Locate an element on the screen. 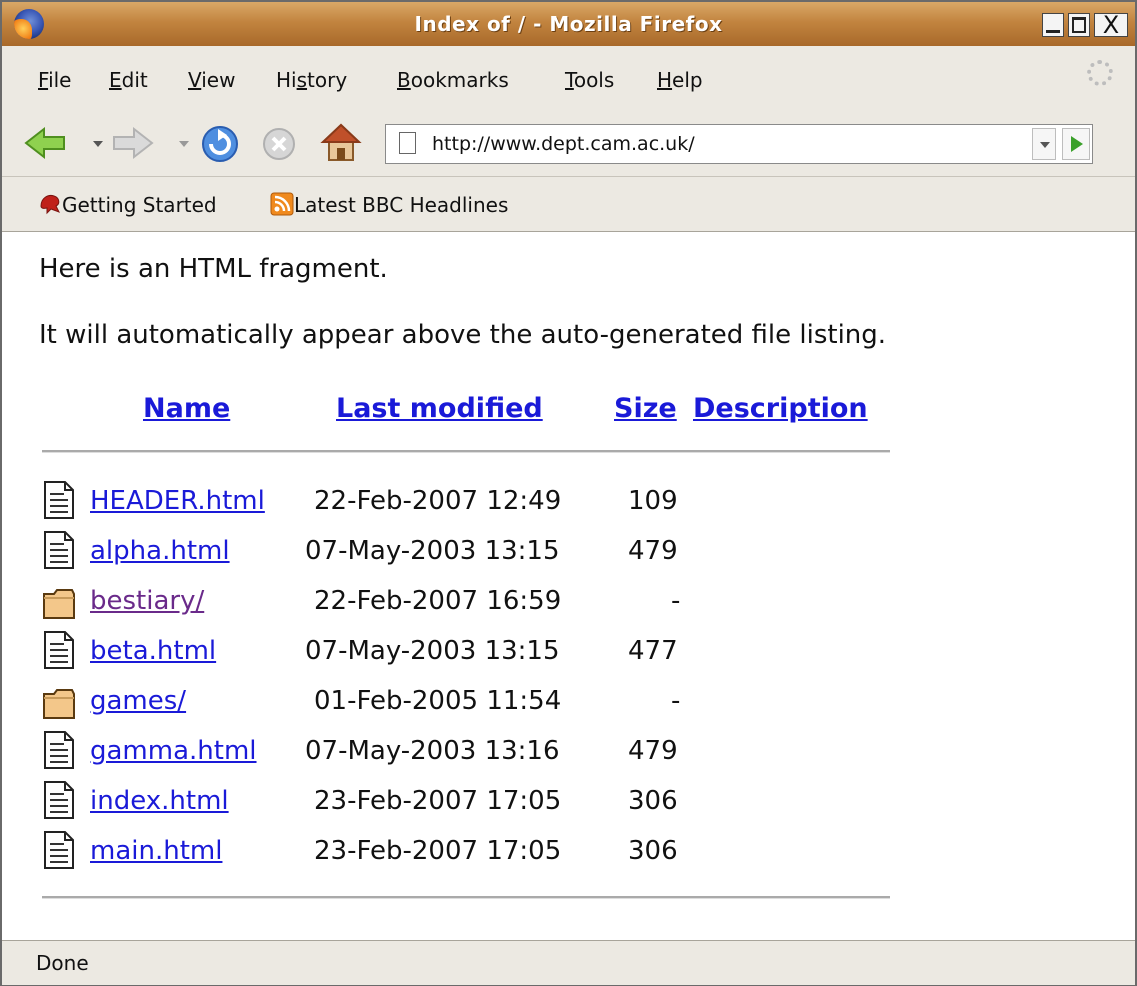  file-modified: 22-Feb-2007 12:49 is located at coordinates (438, 501).